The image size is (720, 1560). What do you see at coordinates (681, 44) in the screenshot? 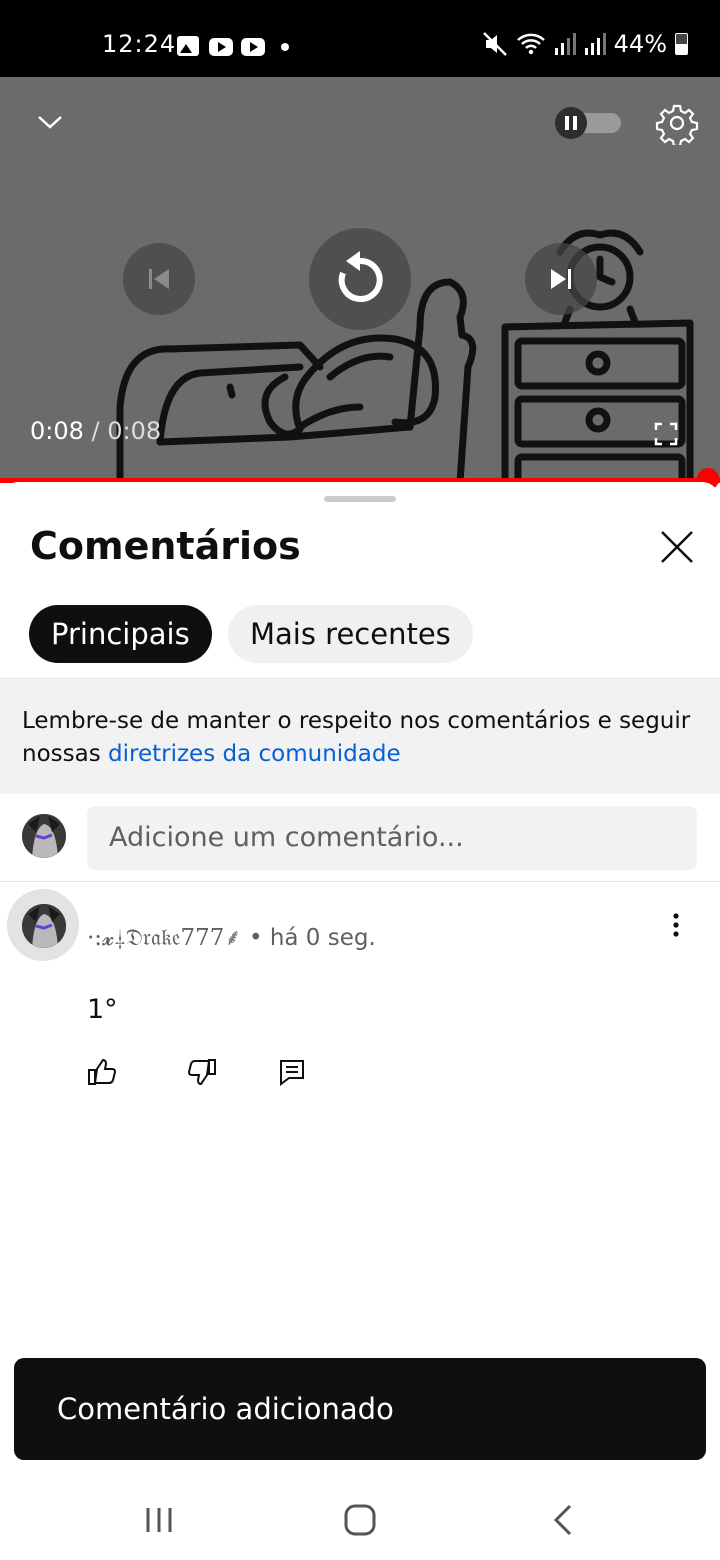
I see `battery-icon` at bounding box center [681, 44].